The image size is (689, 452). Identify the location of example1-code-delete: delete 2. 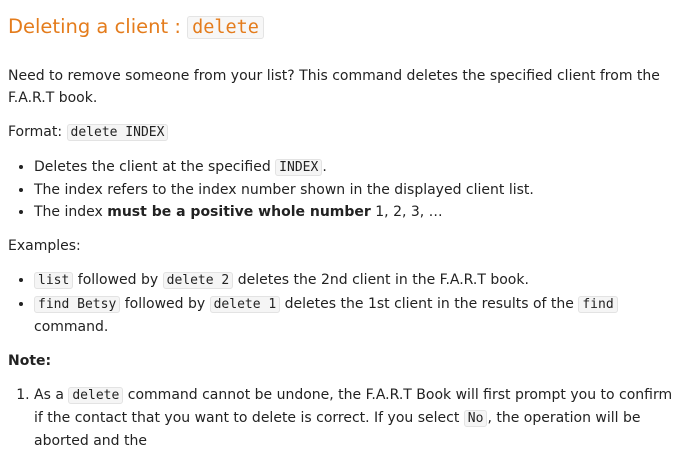
(198, 280).